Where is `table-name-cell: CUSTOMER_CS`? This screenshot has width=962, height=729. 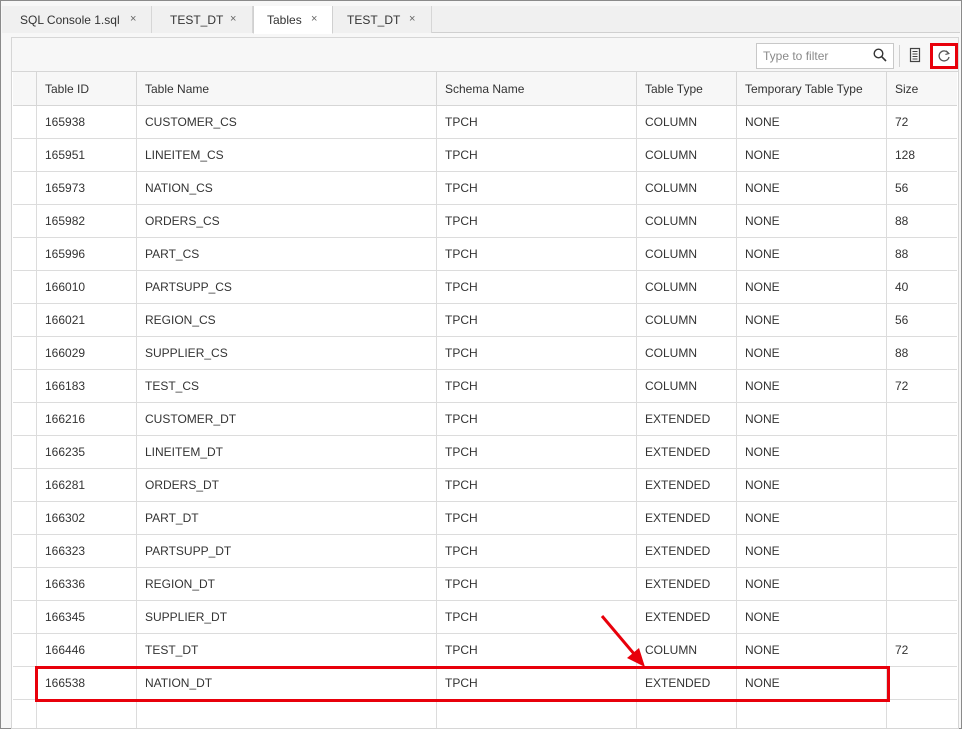 table-name-cell: CUSTOMER_CS is located at coordinates (287, 122).